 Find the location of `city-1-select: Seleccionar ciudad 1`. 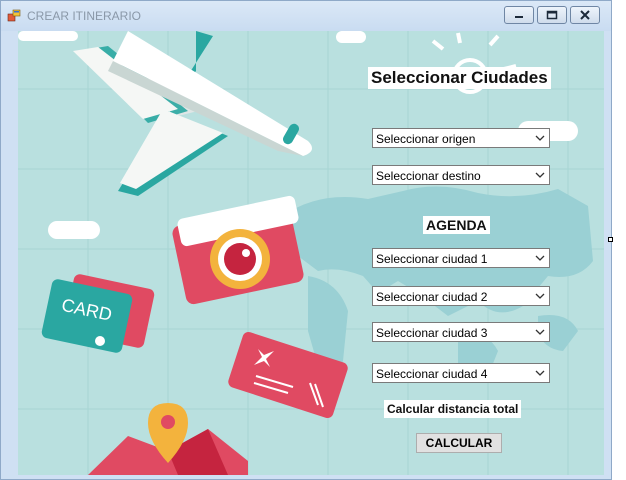

city-1-select: Seleccionar ciudad 1 is located at coordinates (461, 258).